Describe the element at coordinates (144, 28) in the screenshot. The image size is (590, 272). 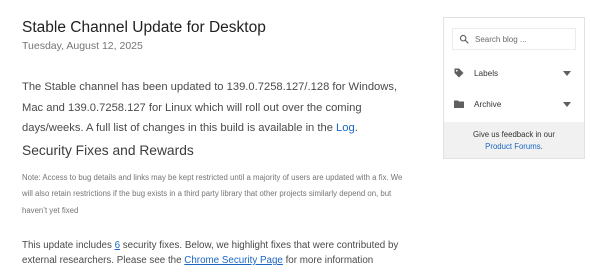
I see `post-title: Stable Channel Update for Desktop` at that location.